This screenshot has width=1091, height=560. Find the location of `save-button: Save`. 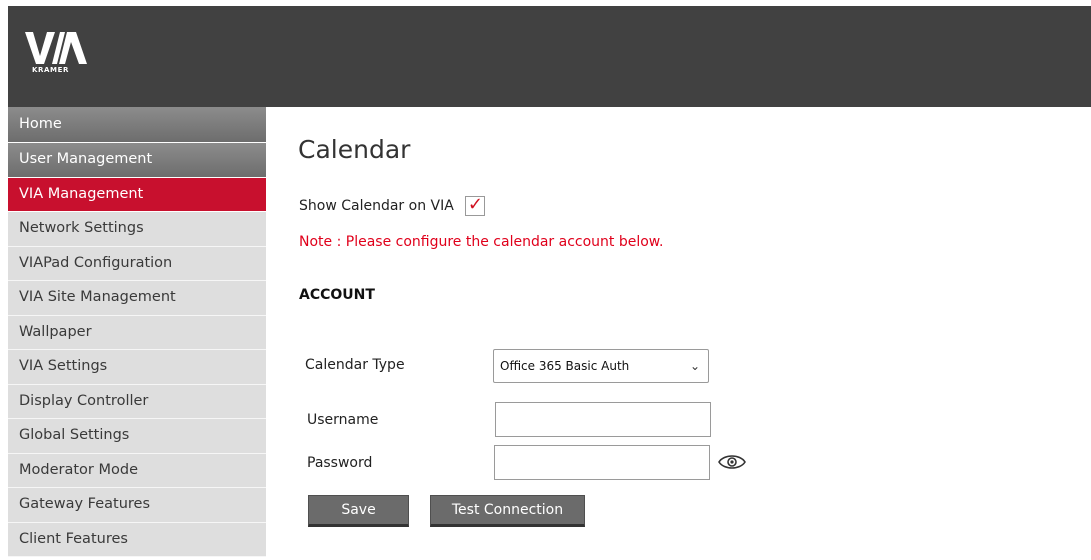

save-button: Save is located at coordinates (358, 511).